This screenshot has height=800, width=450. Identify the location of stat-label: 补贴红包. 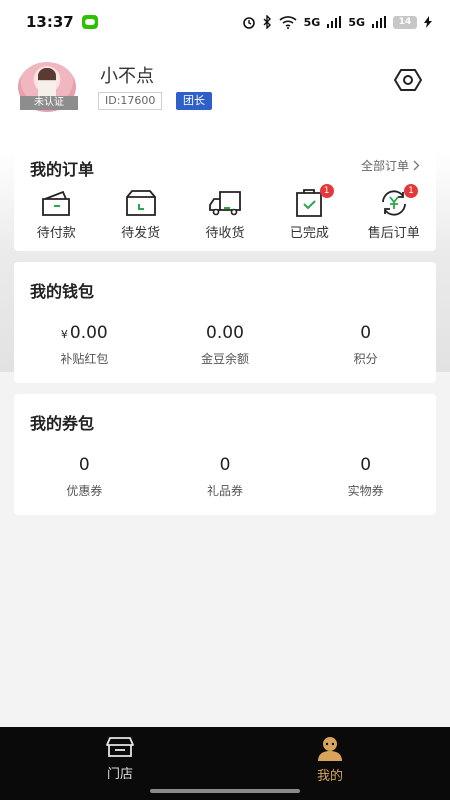
(84, 359).